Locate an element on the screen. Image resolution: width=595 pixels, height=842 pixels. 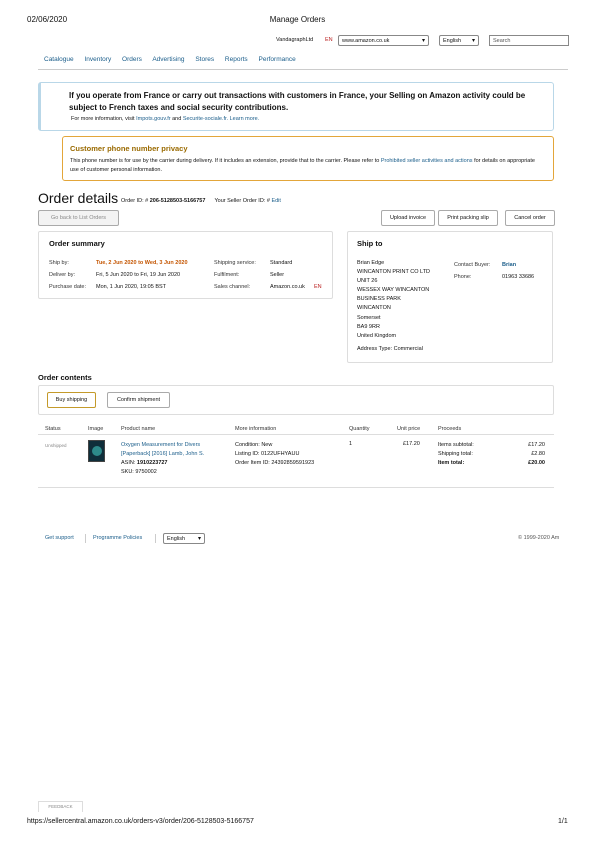
feedback-button: FEEDBACK is located at coordinates (60, 806).